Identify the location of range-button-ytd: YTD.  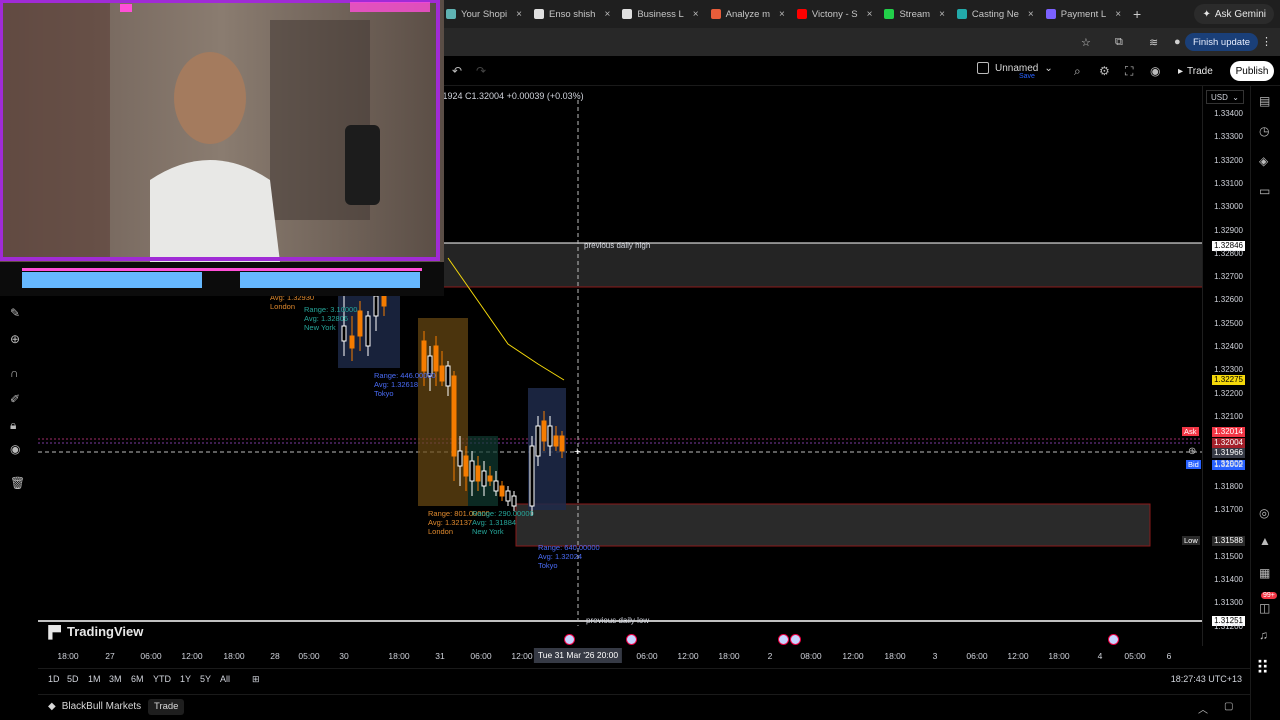
(162, 679).